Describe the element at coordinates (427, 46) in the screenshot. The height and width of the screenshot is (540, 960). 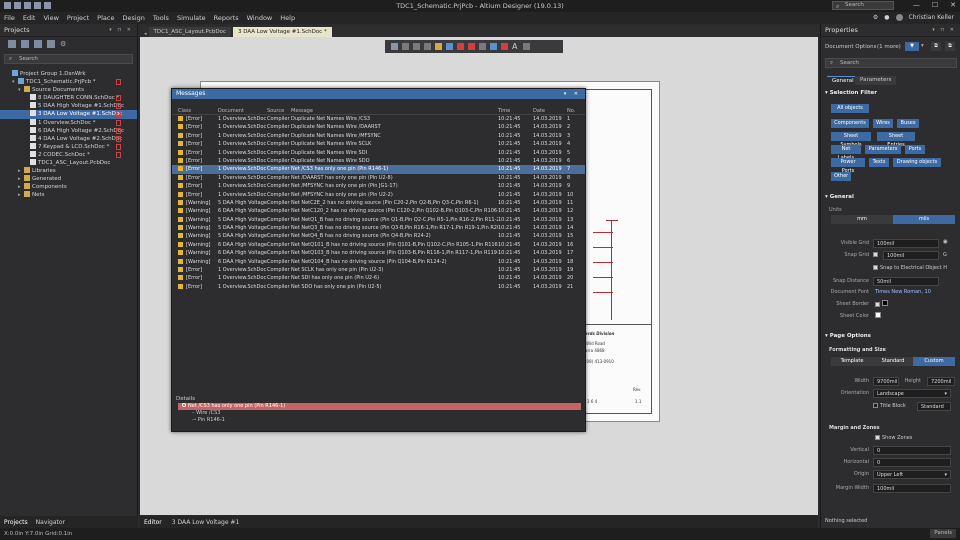
I see `align-icon` at that location.